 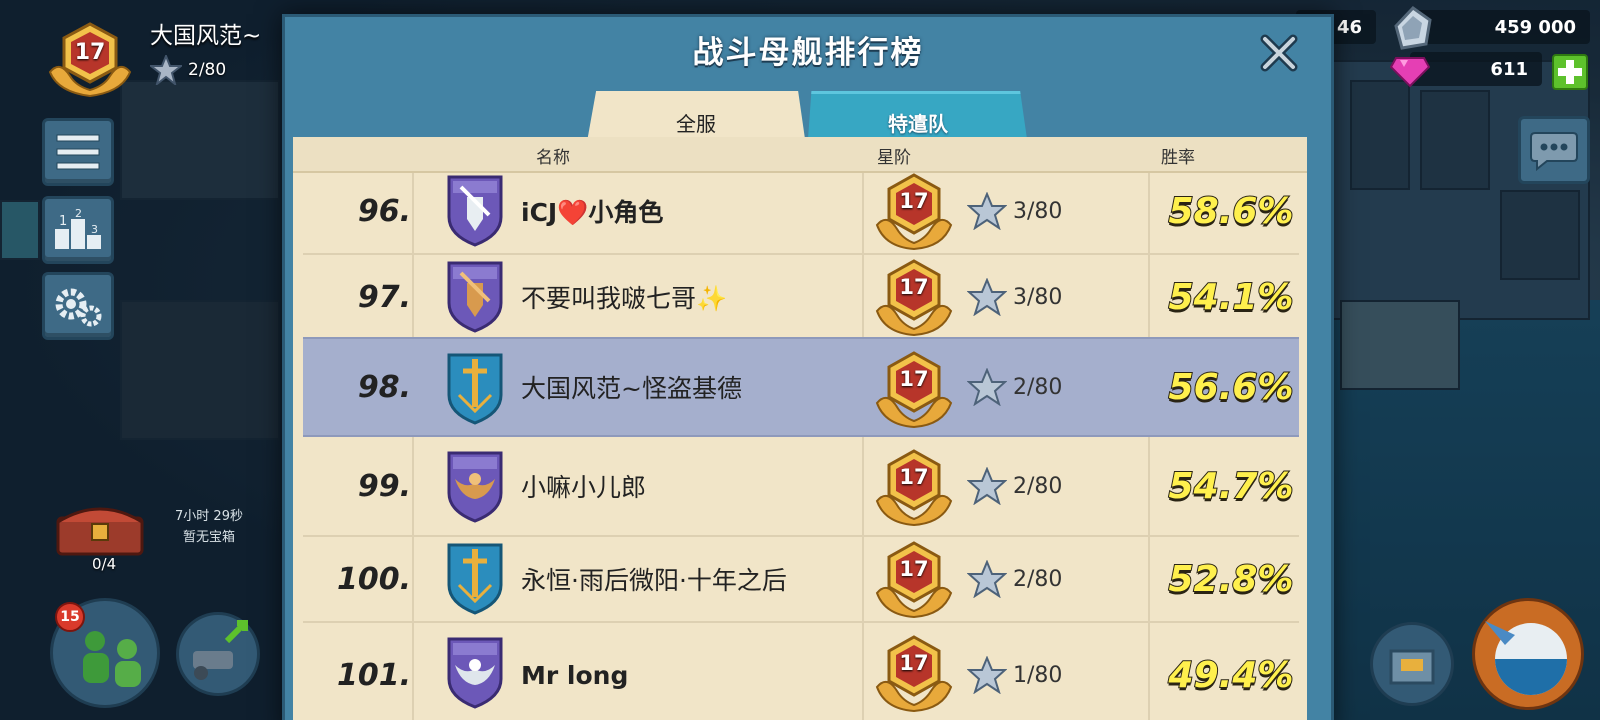 I want to click on column-header-name: 名称, so click(x=553, y=158).